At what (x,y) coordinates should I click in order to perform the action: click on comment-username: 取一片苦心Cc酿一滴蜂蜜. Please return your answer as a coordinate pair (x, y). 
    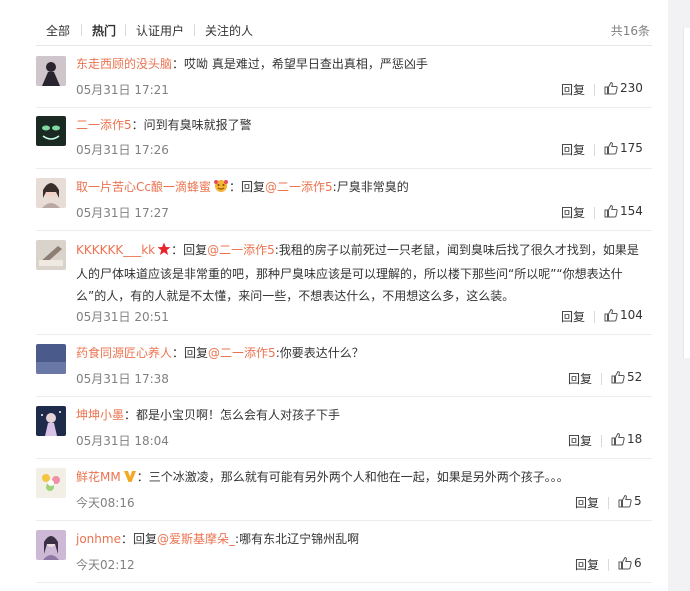
    Looking at the image, I should click on (143, 187).